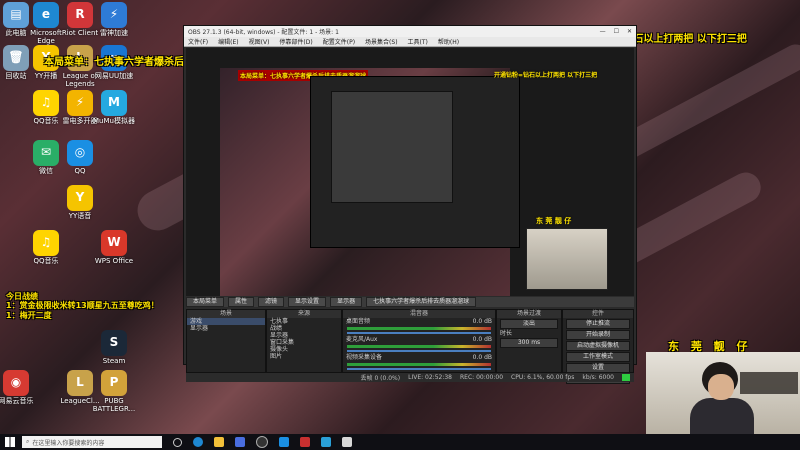  I want to click on dock-tab: 显示设置, so click(307, 302).